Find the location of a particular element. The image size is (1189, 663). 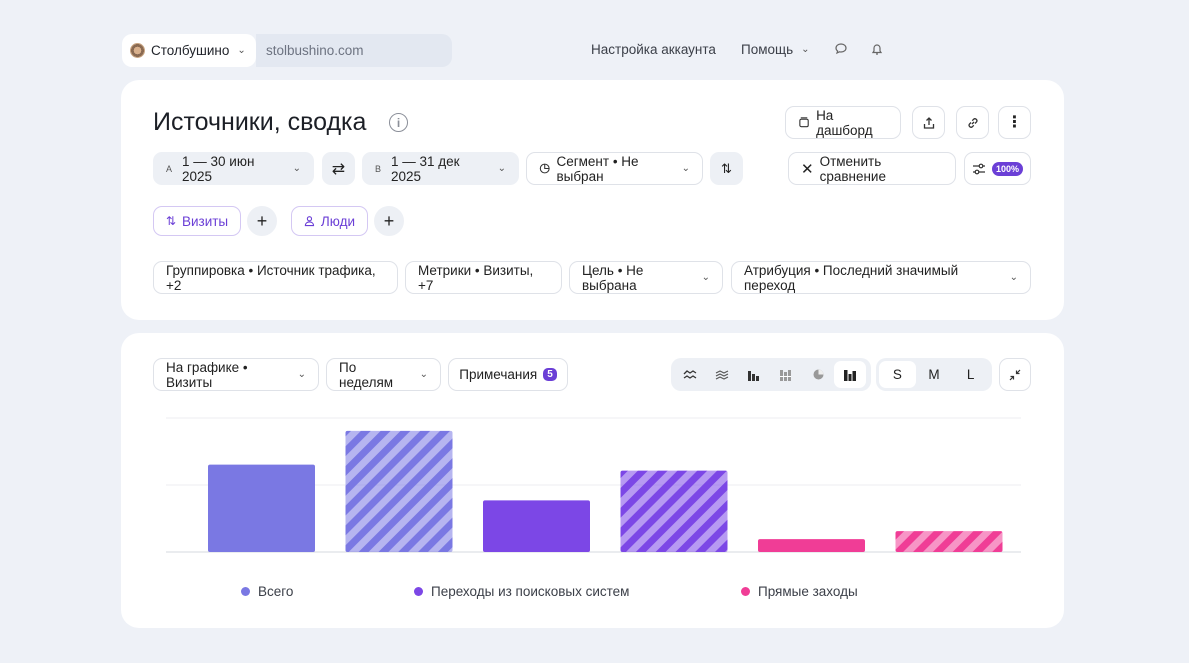

chart-size-switcher: S M L is located at coordinates (934, 374).